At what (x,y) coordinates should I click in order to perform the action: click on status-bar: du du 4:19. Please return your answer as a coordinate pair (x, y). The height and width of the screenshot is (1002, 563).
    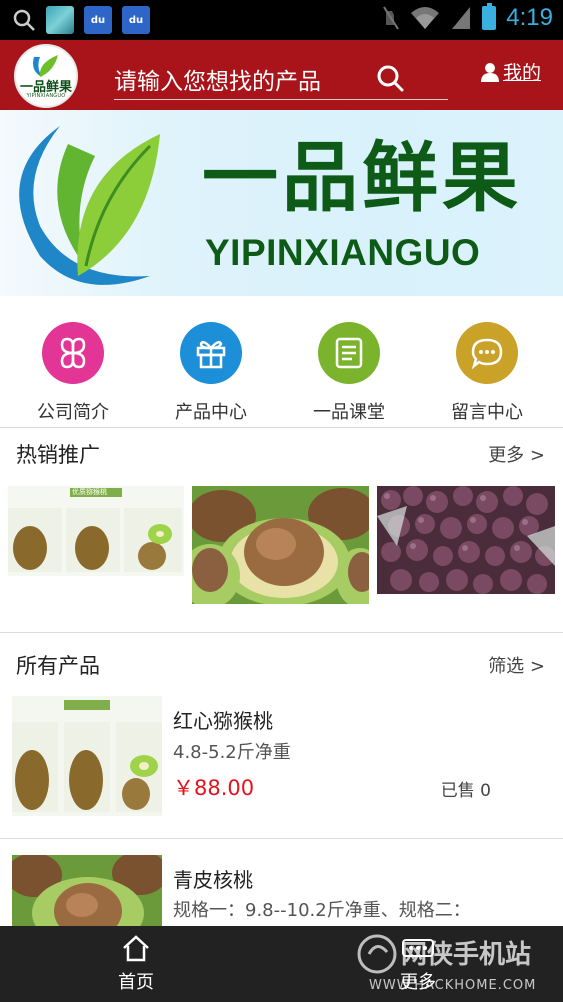
    Looking at the image, I should click on (281, 20).